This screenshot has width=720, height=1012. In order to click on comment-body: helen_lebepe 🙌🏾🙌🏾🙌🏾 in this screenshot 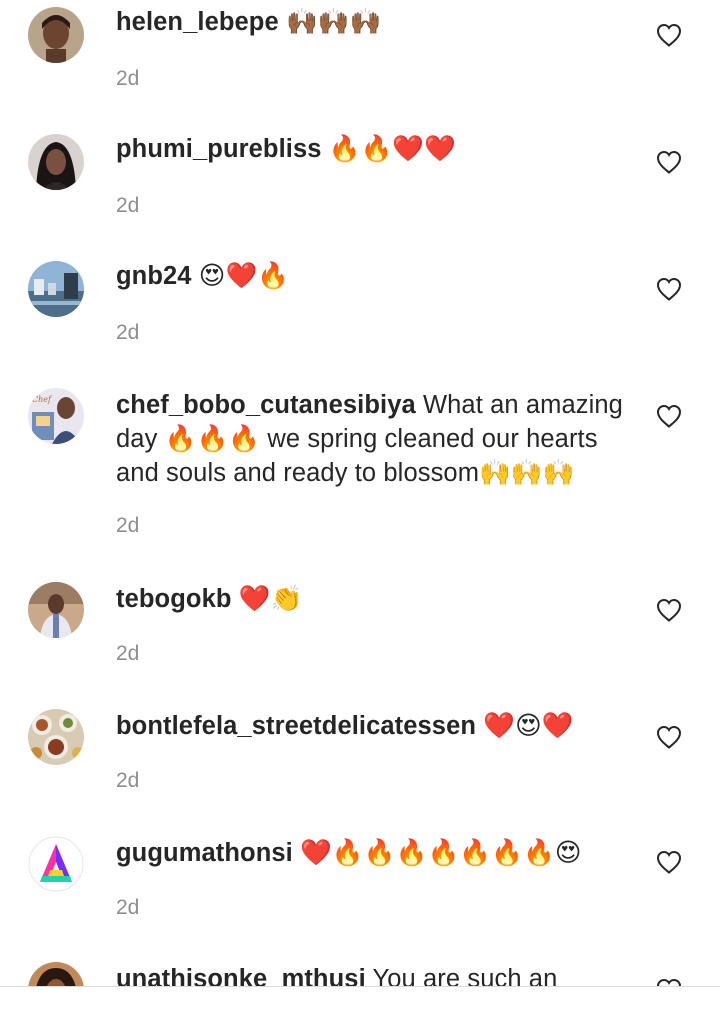, I will do `click(374, 22)`.